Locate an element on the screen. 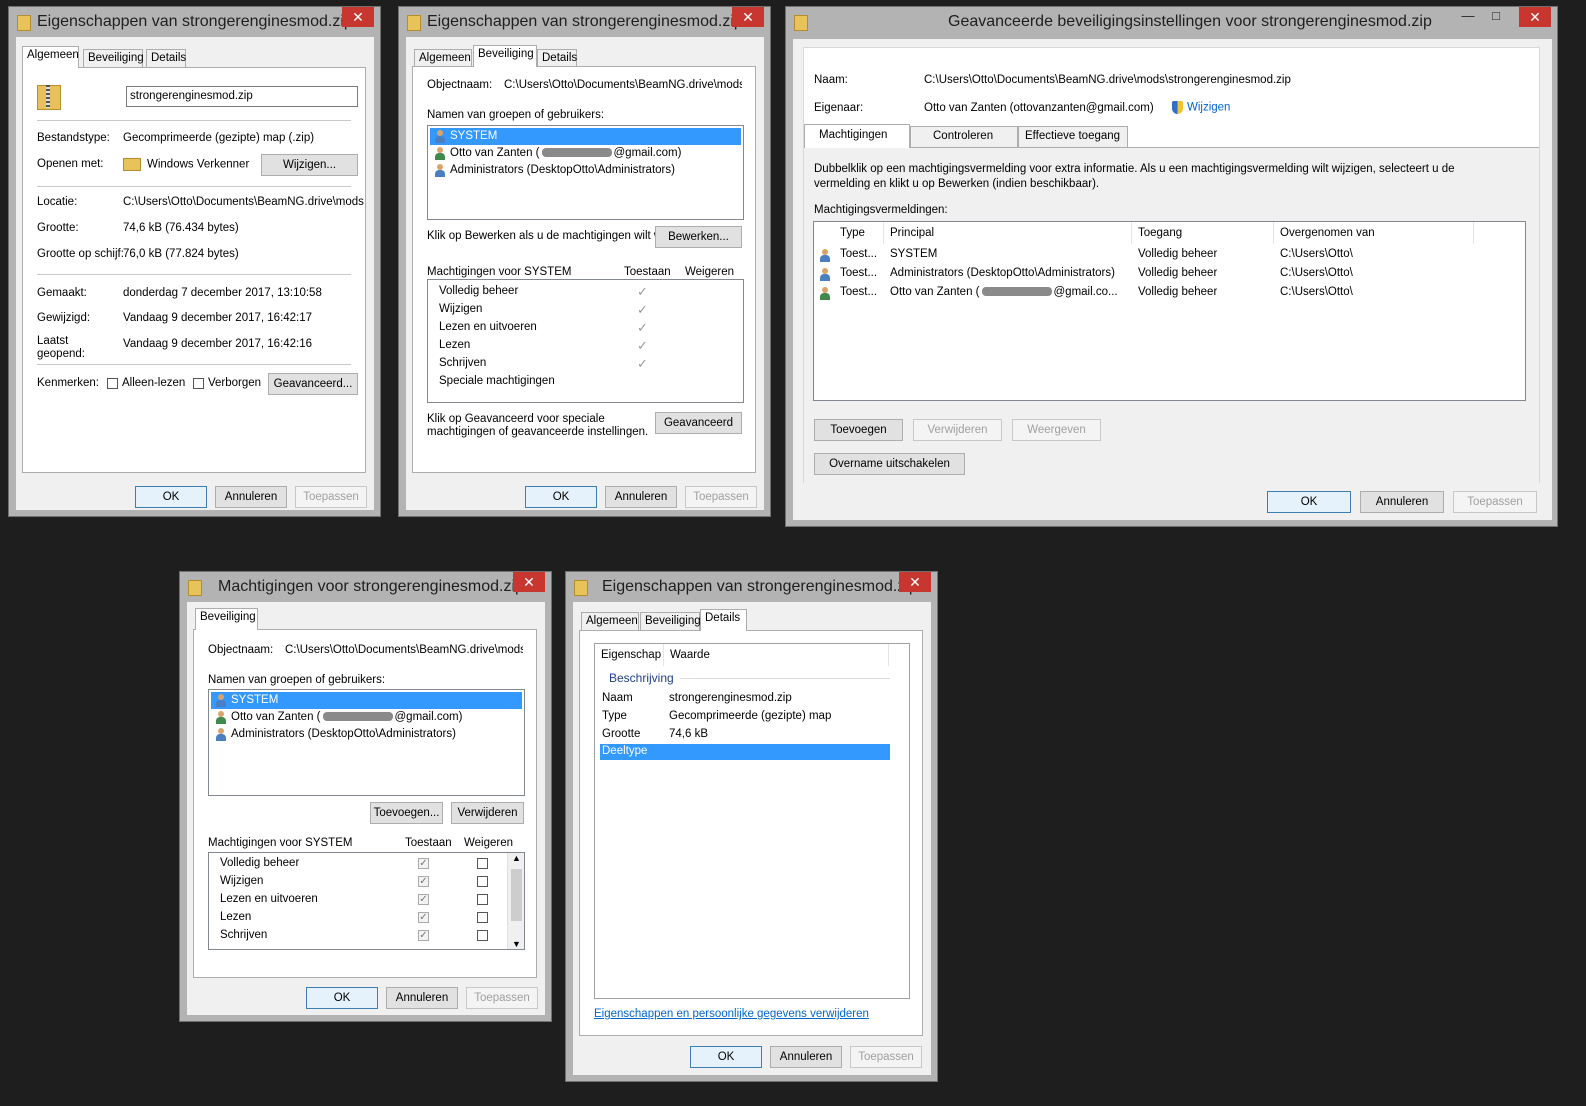 This screenshot has height=1106, width=1586. change-owner-link: Wijzigen is located at coordinates (1201, 107).